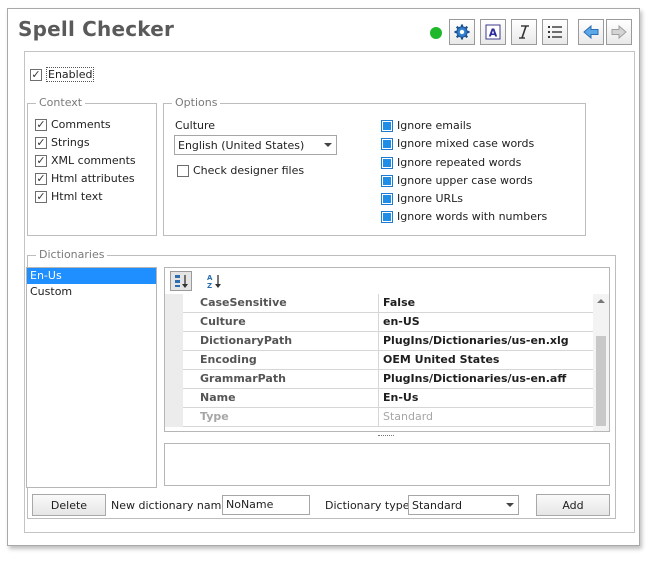 Image resolution: width=653 pixels, height=561 pixels. What do you see at coordinates (486, 341) in the screenshot?
I see `property-value: PlugIns/Dictionaries/us-en.xlg` at bounding box center [486, 341].